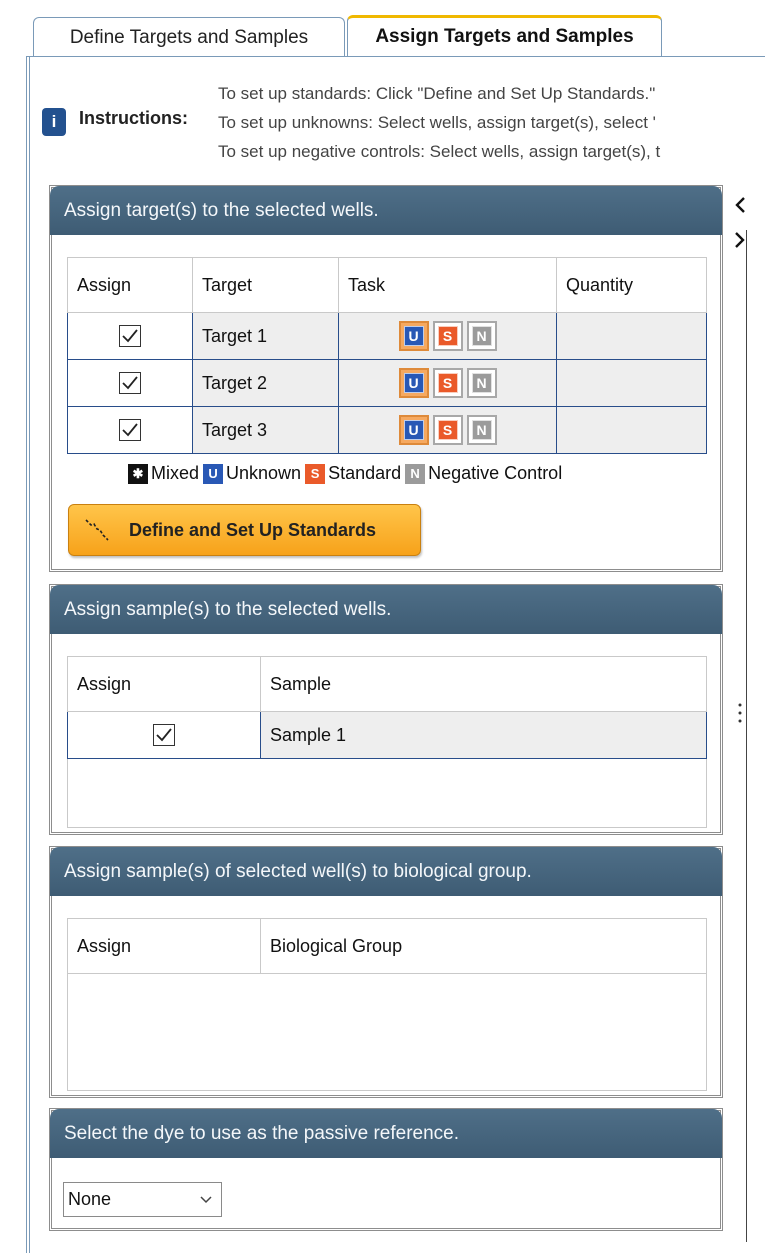 This screenshot has height=1253, width=765. I want to click on define-standards-label: Define and Set Up Standards, so click(253, 529).